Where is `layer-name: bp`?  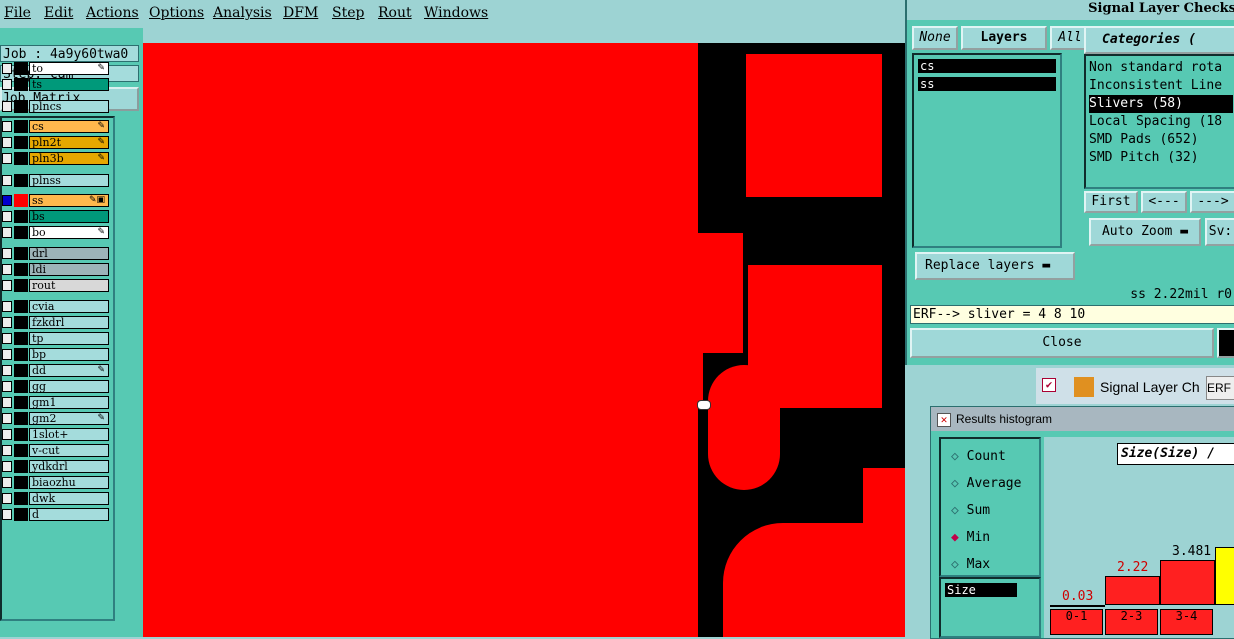 layer-name: bp is located at coordinates (69, 354).